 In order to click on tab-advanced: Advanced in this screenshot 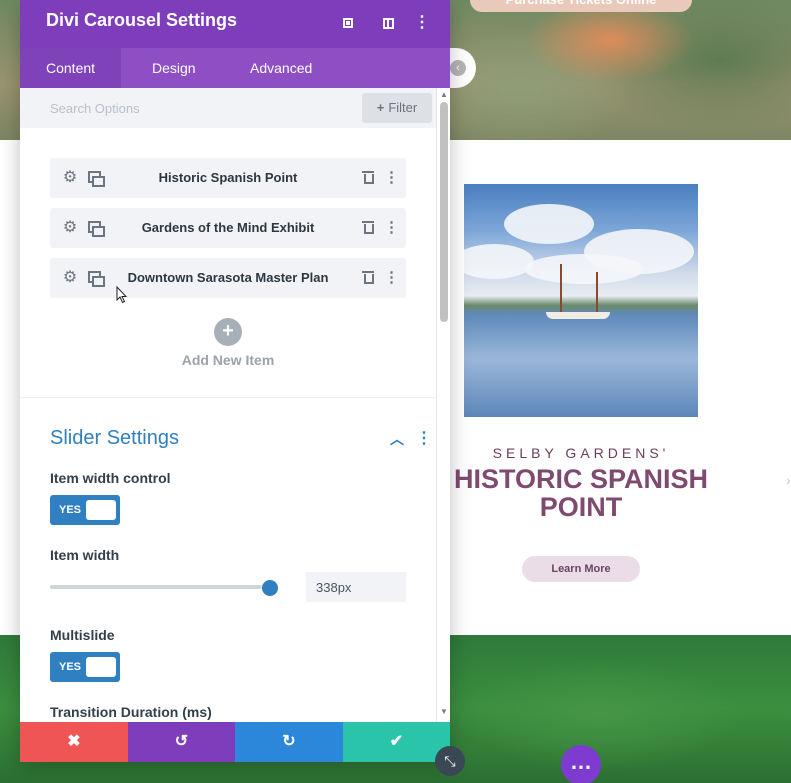, I will do `click(281, 68)`.